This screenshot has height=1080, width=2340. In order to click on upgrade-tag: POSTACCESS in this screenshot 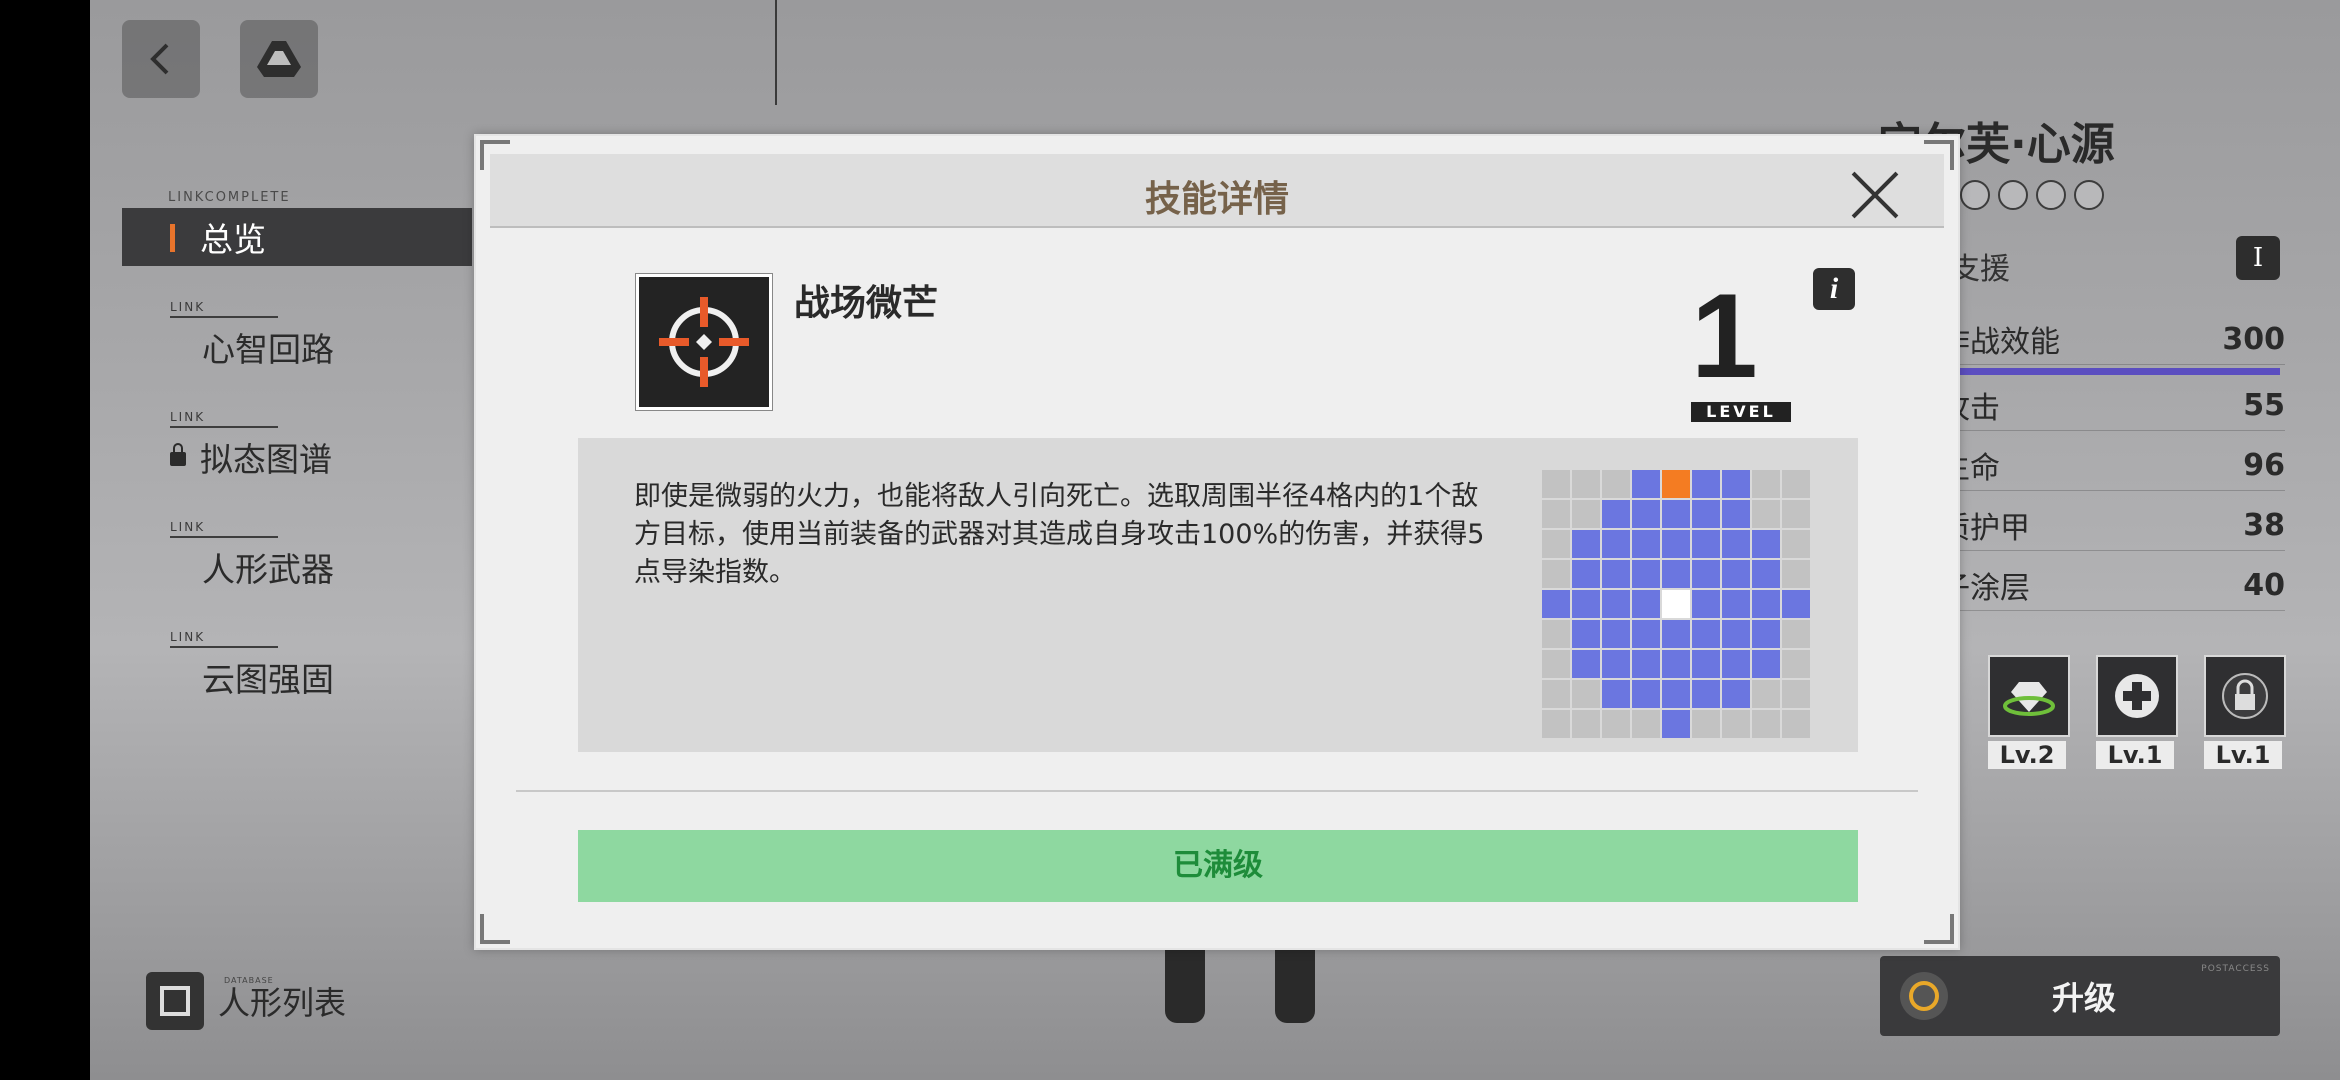, I will do `click(2235, 969)`.